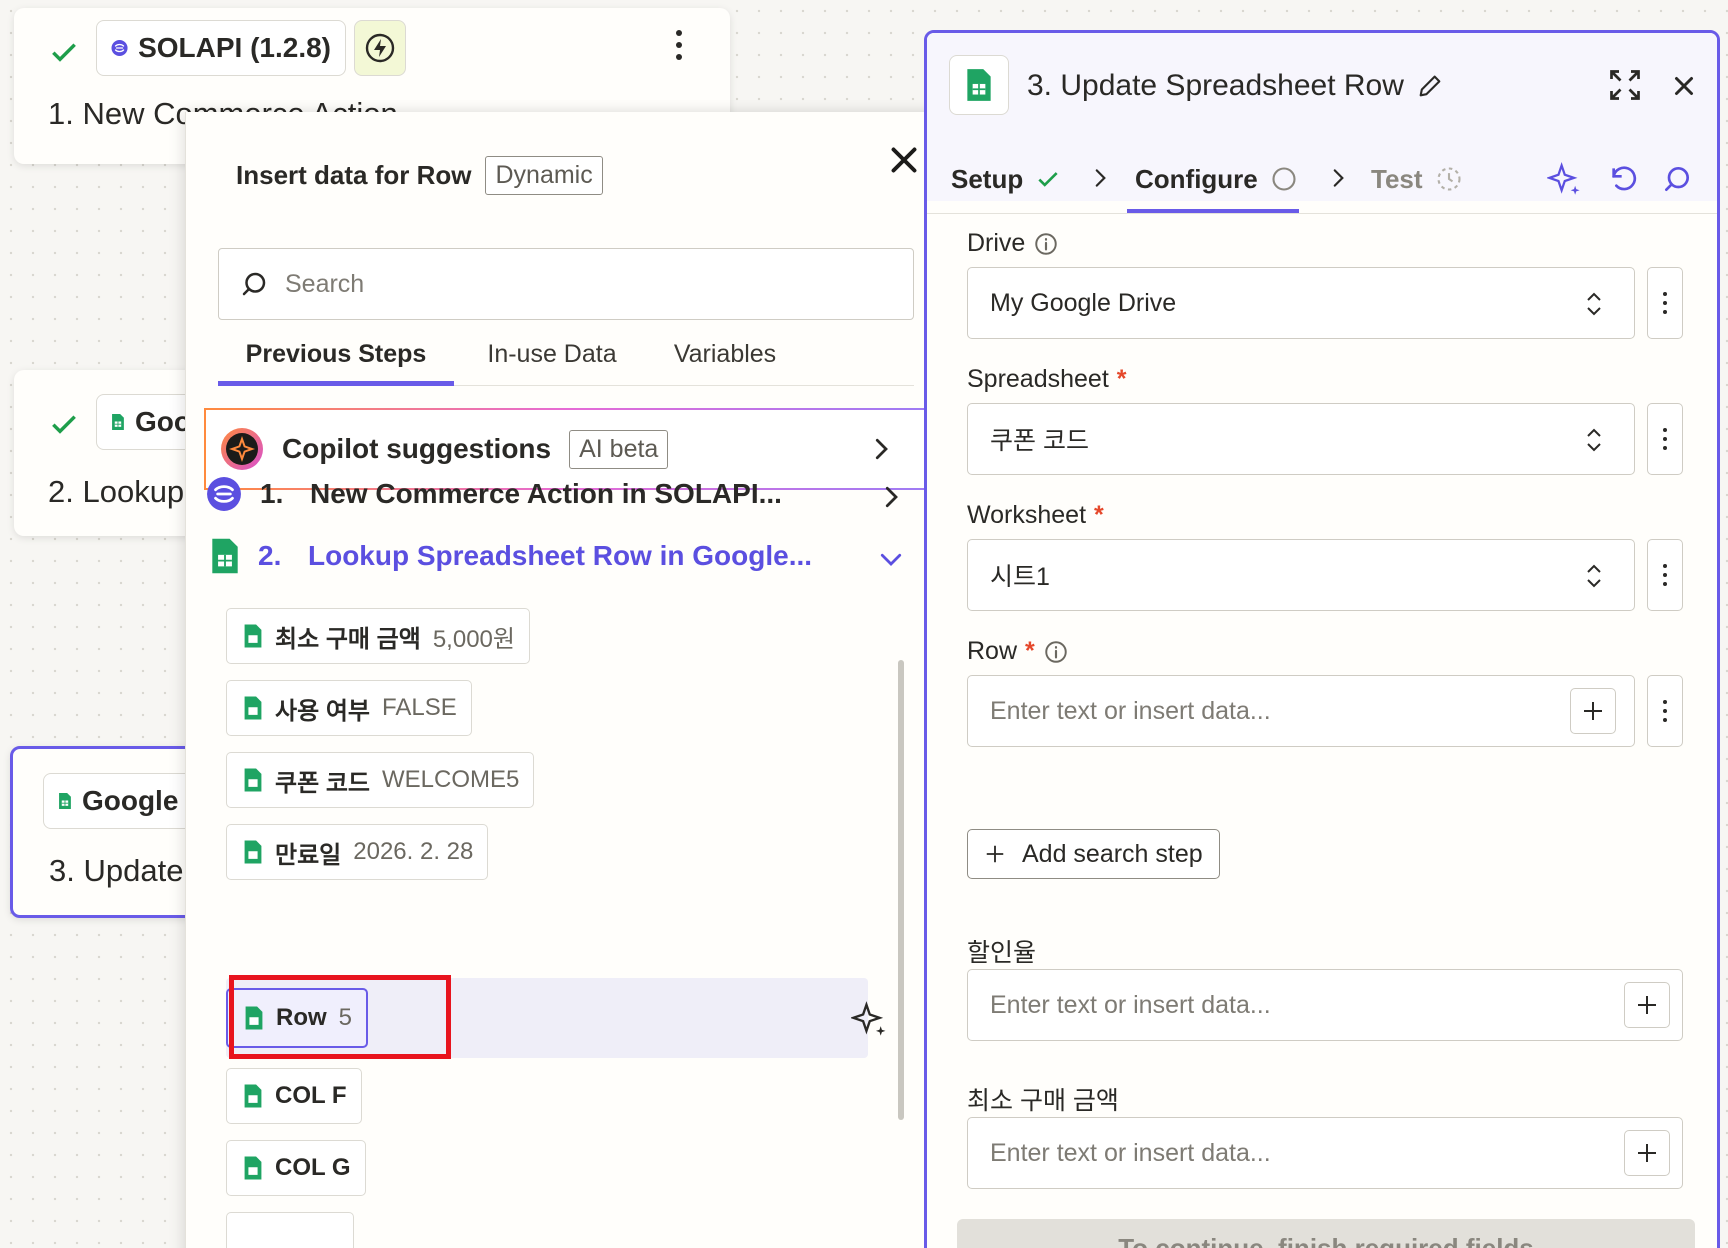 This screenshot has height=1248, width=1728. I want to click on panel-title: 3. Update Spreadsheet Row, so click(1235, 86).